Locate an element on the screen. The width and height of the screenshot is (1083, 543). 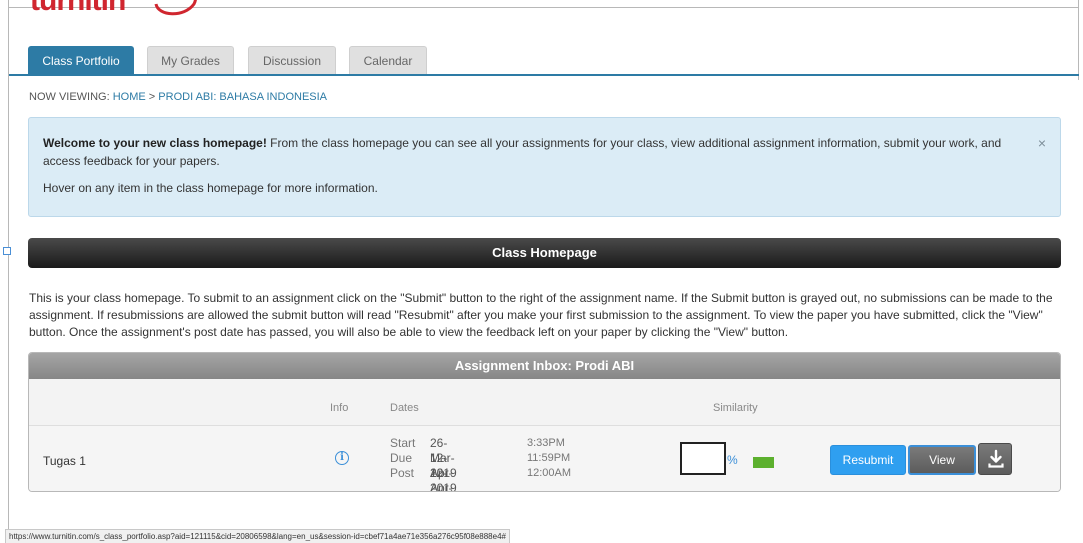
tab-class-portfolio: Class Portfolio is located at coordinates (81, 60).